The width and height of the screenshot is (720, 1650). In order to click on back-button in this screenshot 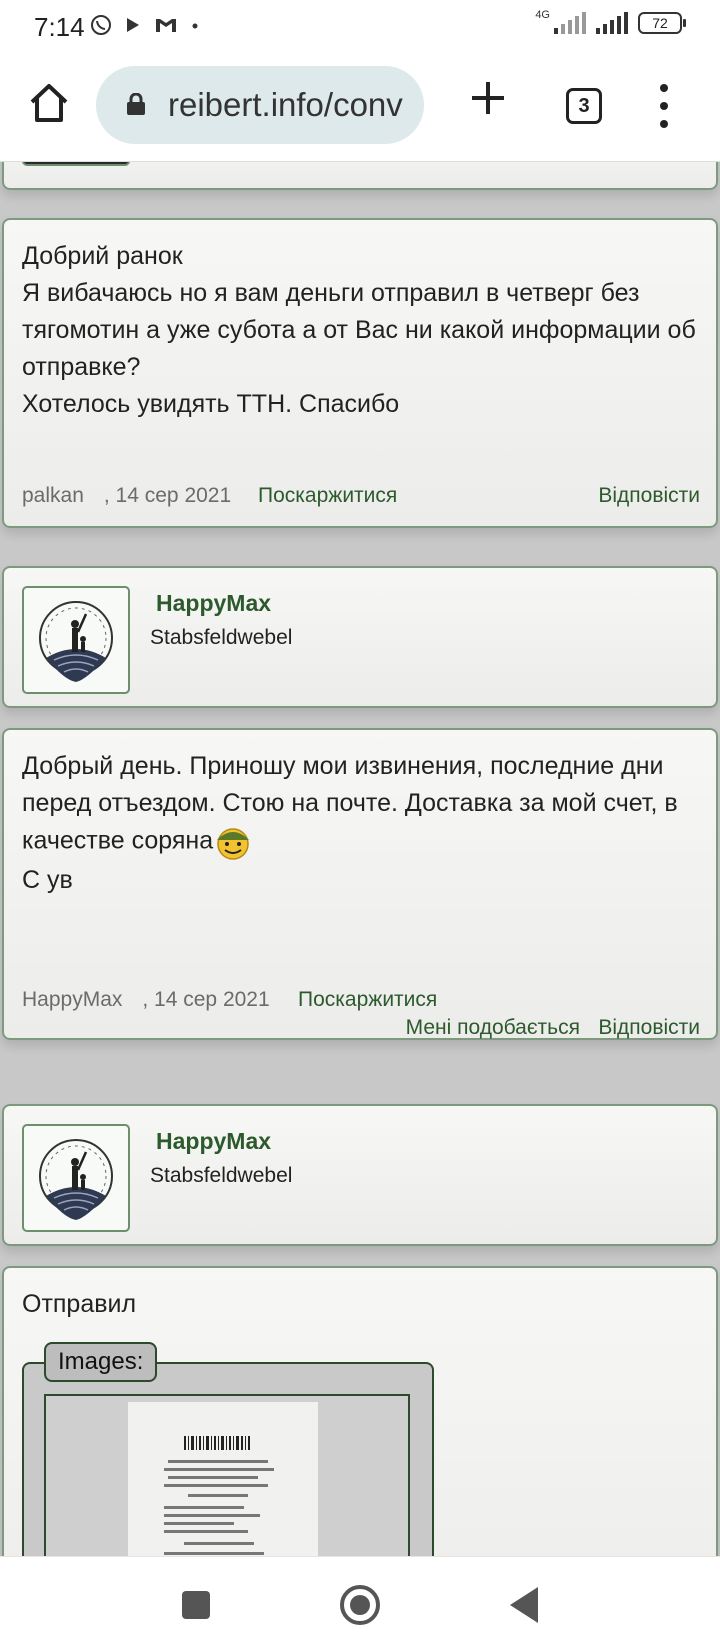, I will do `click(524, 1605)`.